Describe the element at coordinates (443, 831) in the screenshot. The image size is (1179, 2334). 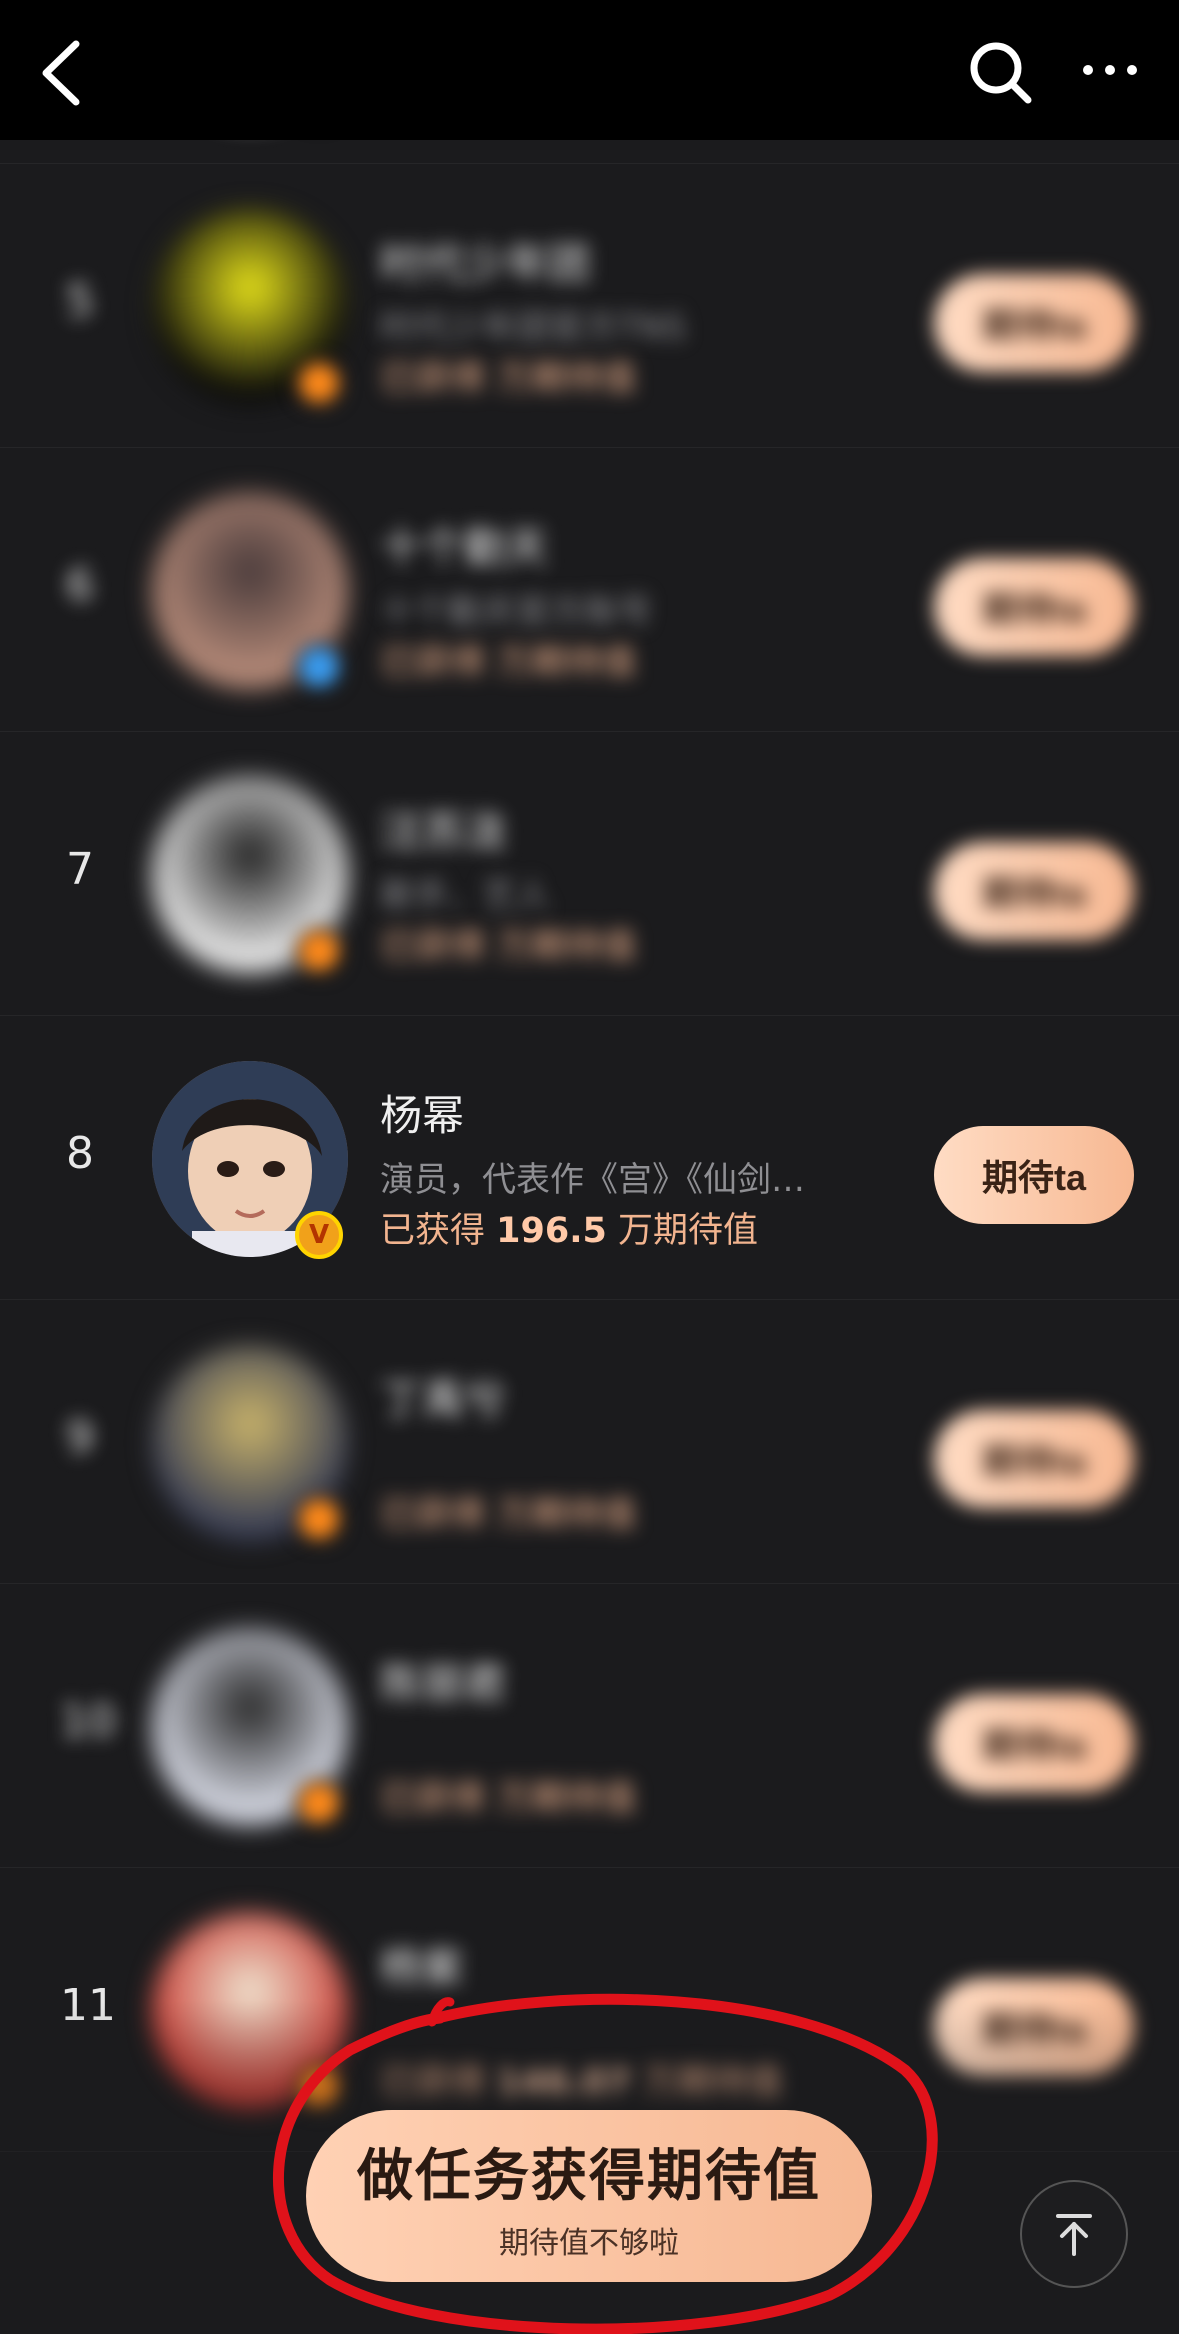
I see `star-name: 汪苏泷` at that location.